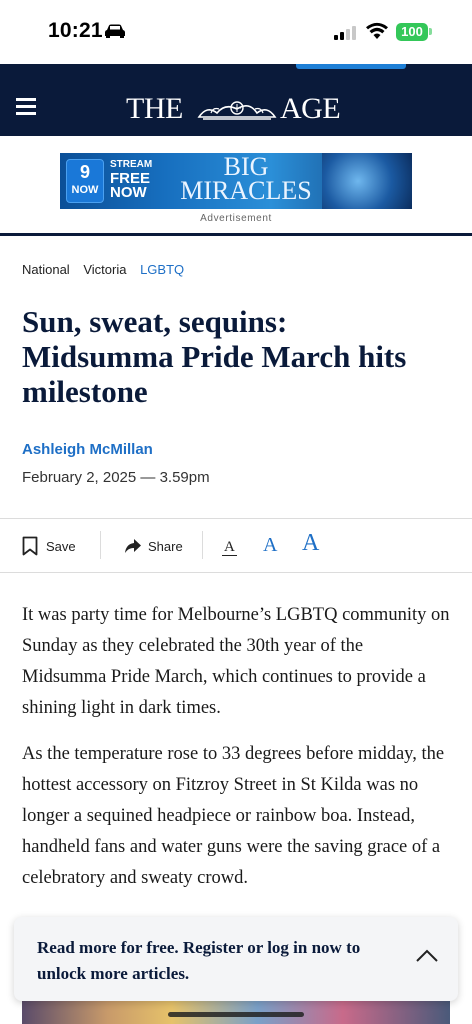 Image resolution: width=472 pixels, height=1024 pixels. Describe the element at coordinates (310, 109) in the screenshot. I see `logo-age: AGE` at that location.